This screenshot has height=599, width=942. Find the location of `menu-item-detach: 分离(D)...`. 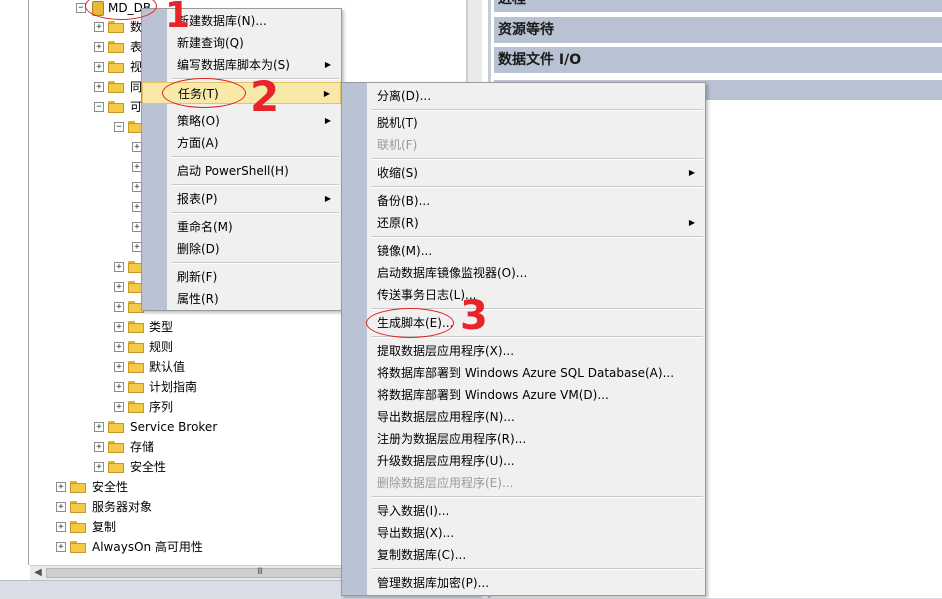

menu-item-detach: 分离(D)... is located at coordinates (523, 96).